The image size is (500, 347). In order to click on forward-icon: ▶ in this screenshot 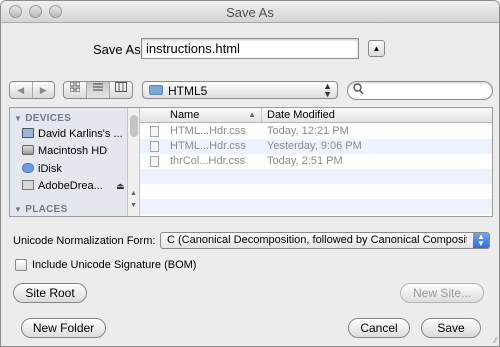, I will do `click(43, 90)`.